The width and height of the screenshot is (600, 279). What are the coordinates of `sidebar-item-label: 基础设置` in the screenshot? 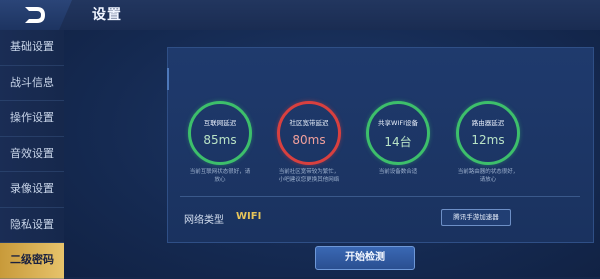 It's located at (32, 46).